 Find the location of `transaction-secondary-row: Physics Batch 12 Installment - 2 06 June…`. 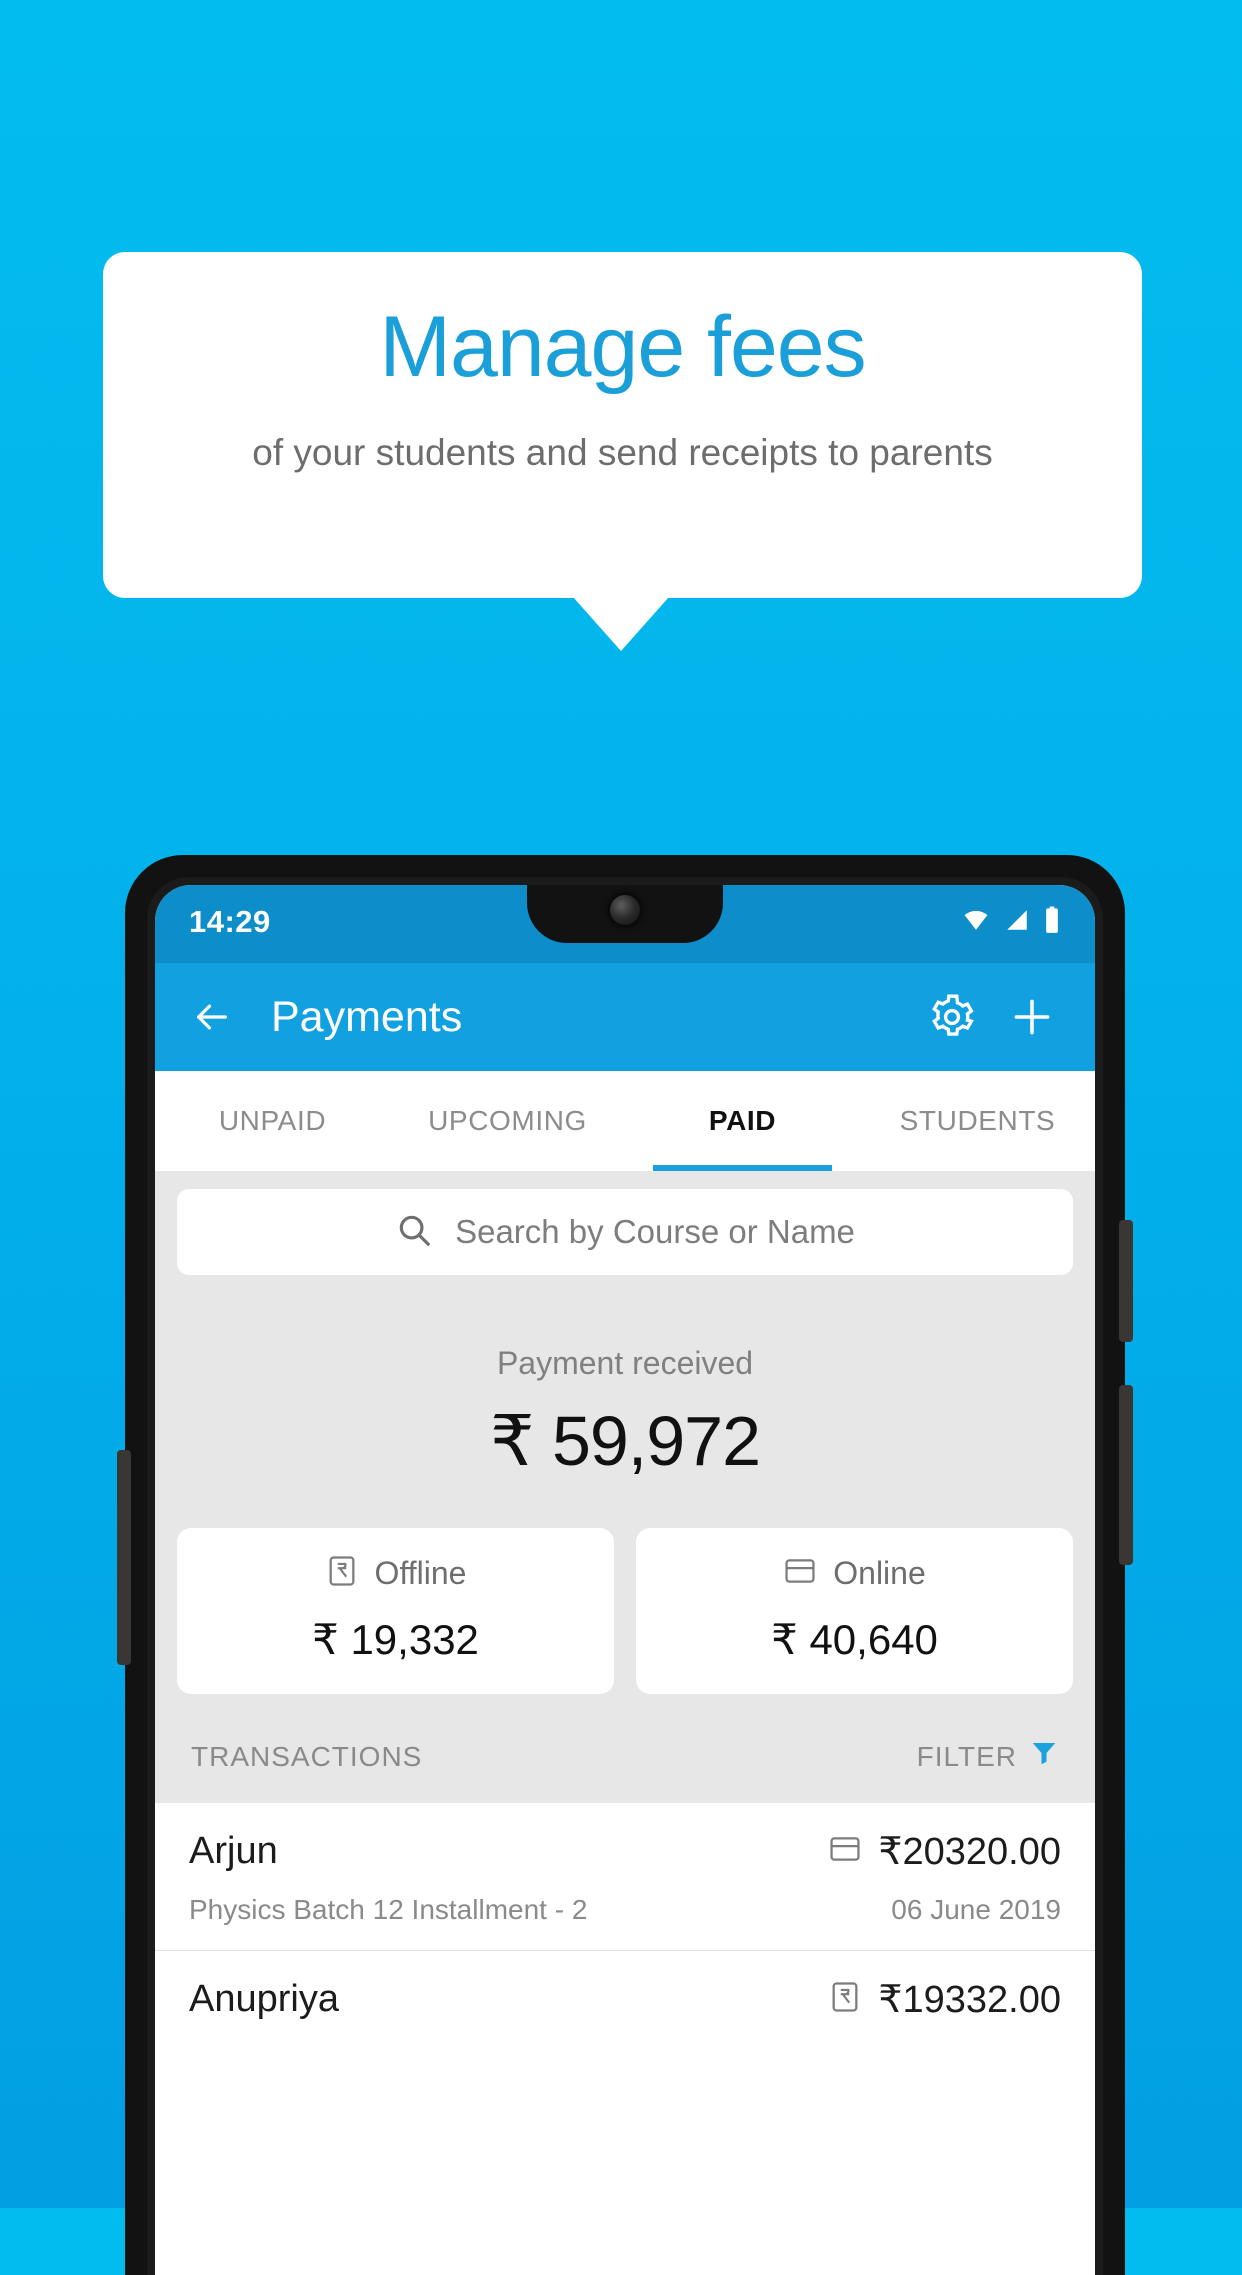

transaction-secondary-row: Physics Batch 12 Installment - 2 06 June… is located at coordinates (625, 1910).